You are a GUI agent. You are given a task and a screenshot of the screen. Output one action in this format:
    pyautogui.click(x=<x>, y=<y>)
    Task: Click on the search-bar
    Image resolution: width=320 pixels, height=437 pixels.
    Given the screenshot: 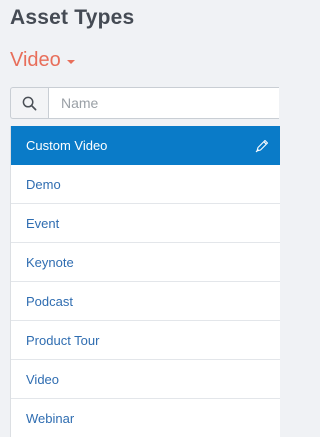 What is the action you would take?
    pyautogui.click(x=144, y=103)
    